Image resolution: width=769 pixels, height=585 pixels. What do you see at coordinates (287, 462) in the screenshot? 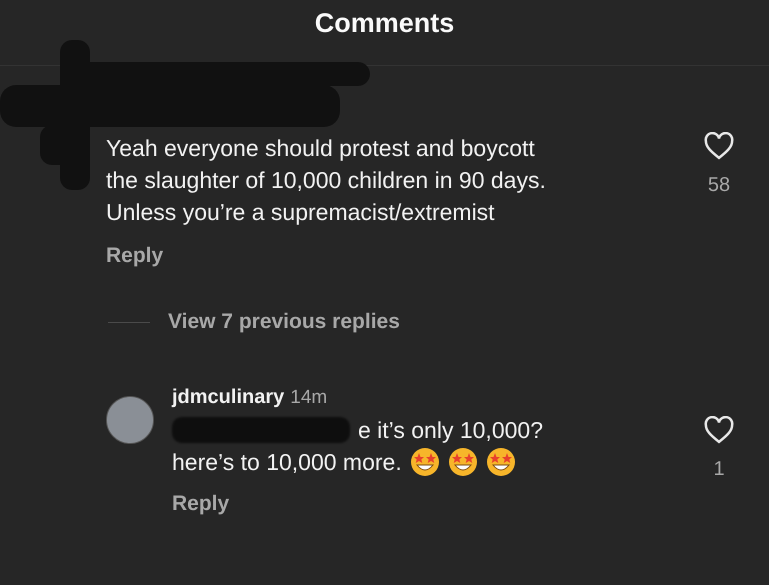
I see `comment-text: here’s to 10,000 more.` at bounding box center [287, 462].